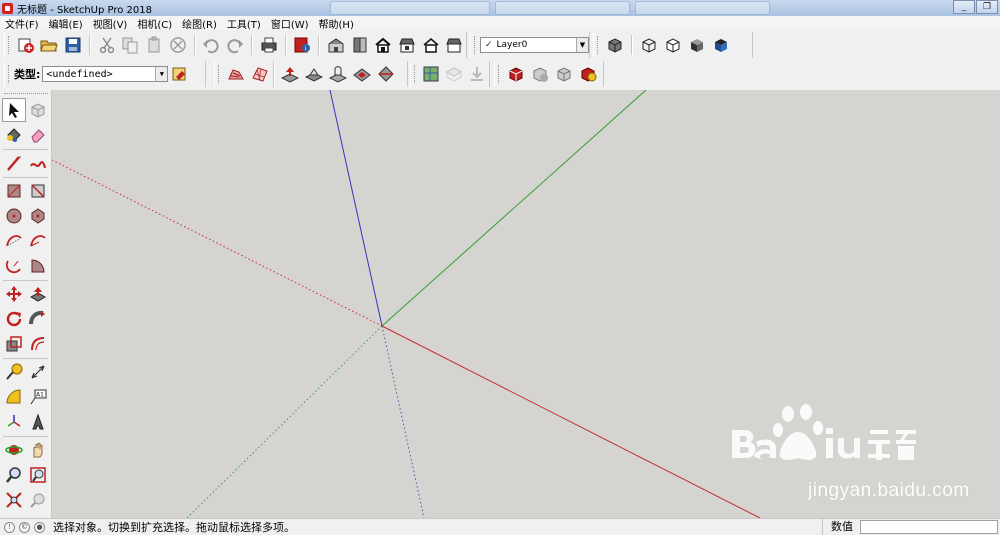 This screenshot has width=1000, height=535. What do you see at coordinates (38, 163) in the screenshot?
I see `freehand-icon` at bounding box center [38, 163].